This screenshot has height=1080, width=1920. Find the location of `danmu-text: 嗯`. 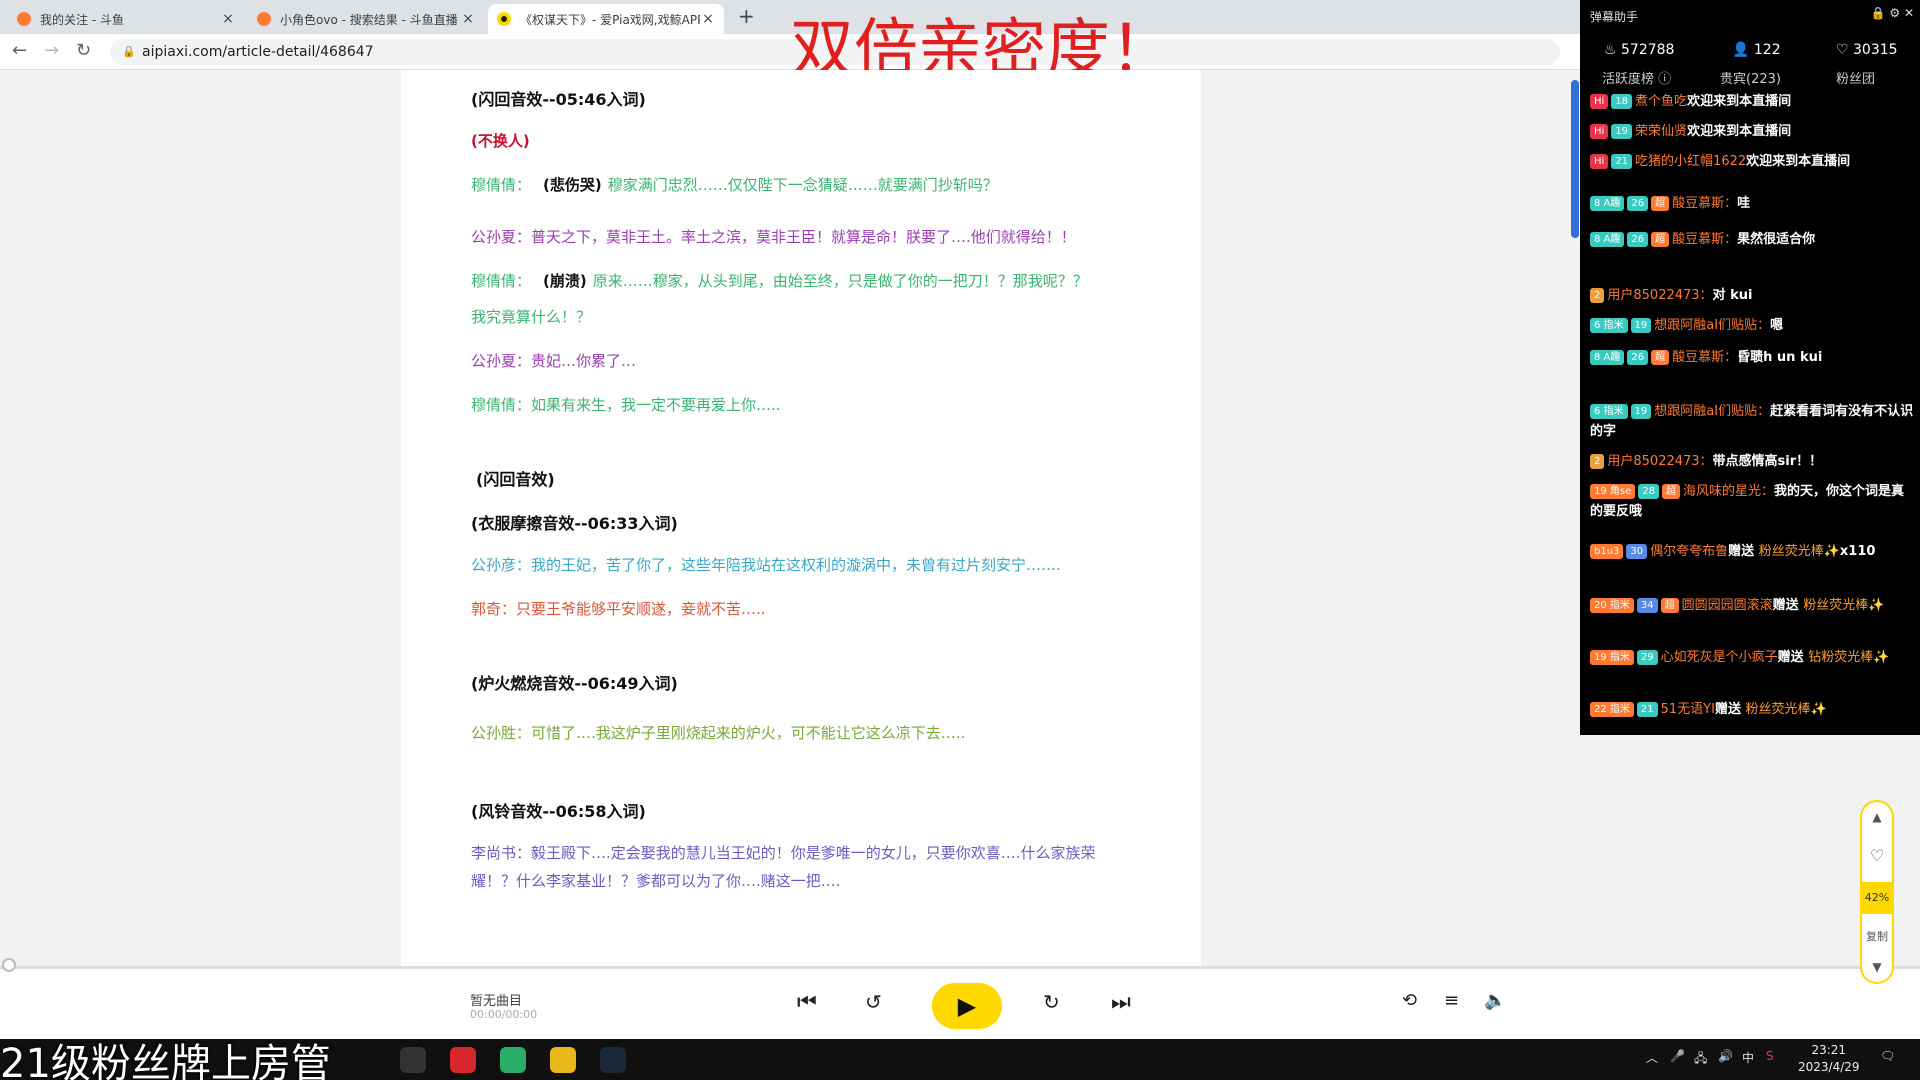

danmu-text: 嗯 is located at coordinates (1777, 325).